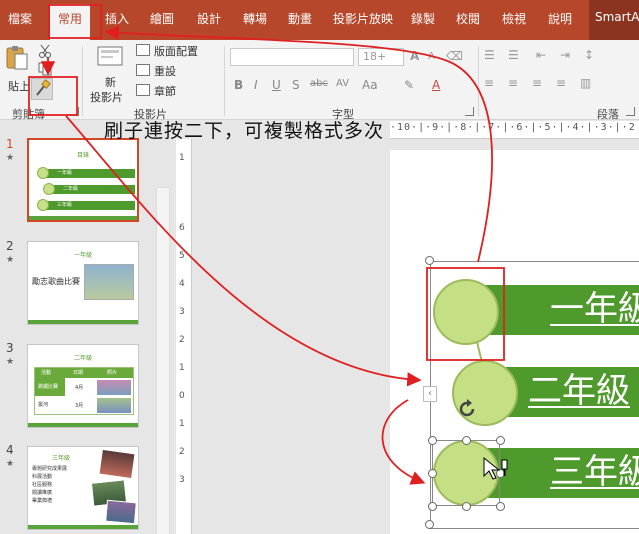 This screenshot has height=534, width=639. Describe the element at coordinates (409, 85) in the screenshot. I see `highlight-icon: ✎` at that location.